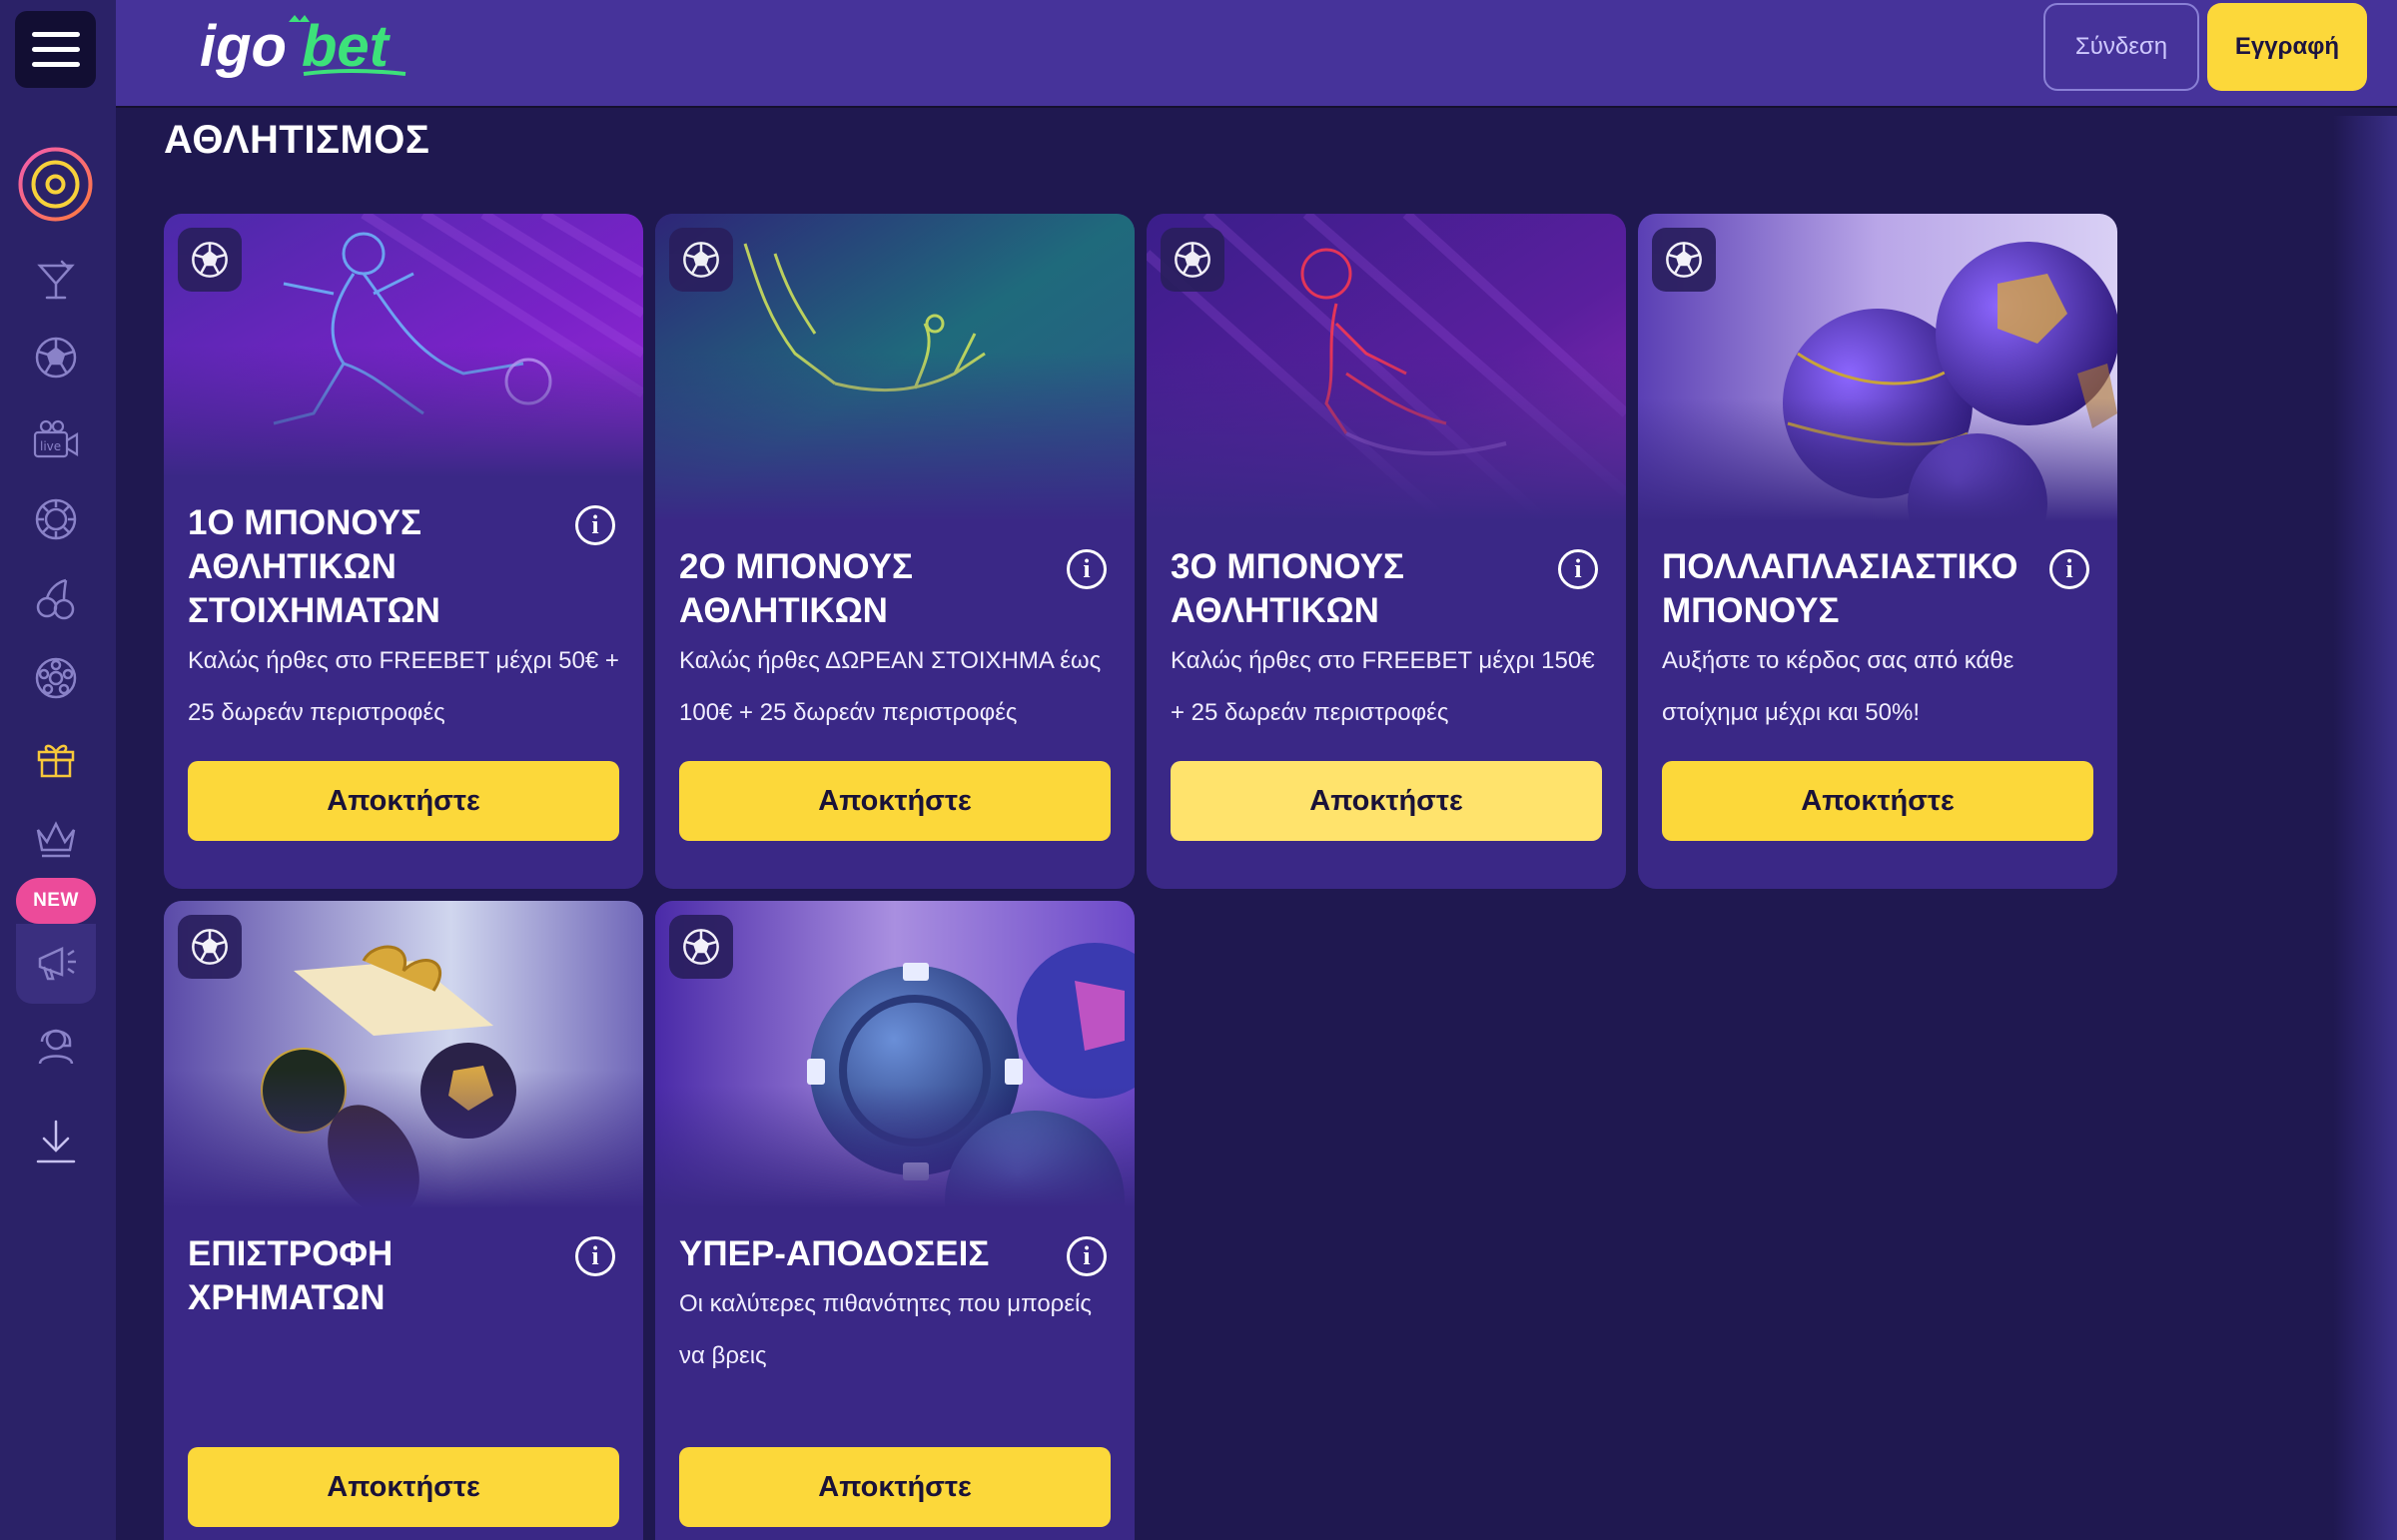 This screenshot has width=2397, height=1540. I want to click on cocktail-icon, so click(56, 280).